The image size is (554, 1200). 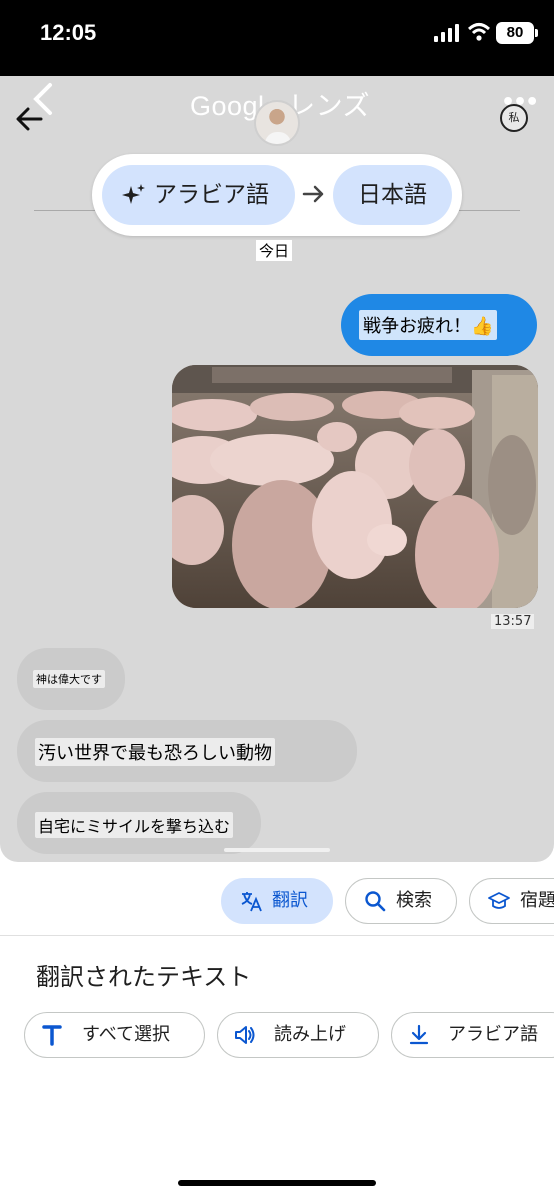 I want to click on tab-translate-label: 翻訳, so click(x=290, y=900).